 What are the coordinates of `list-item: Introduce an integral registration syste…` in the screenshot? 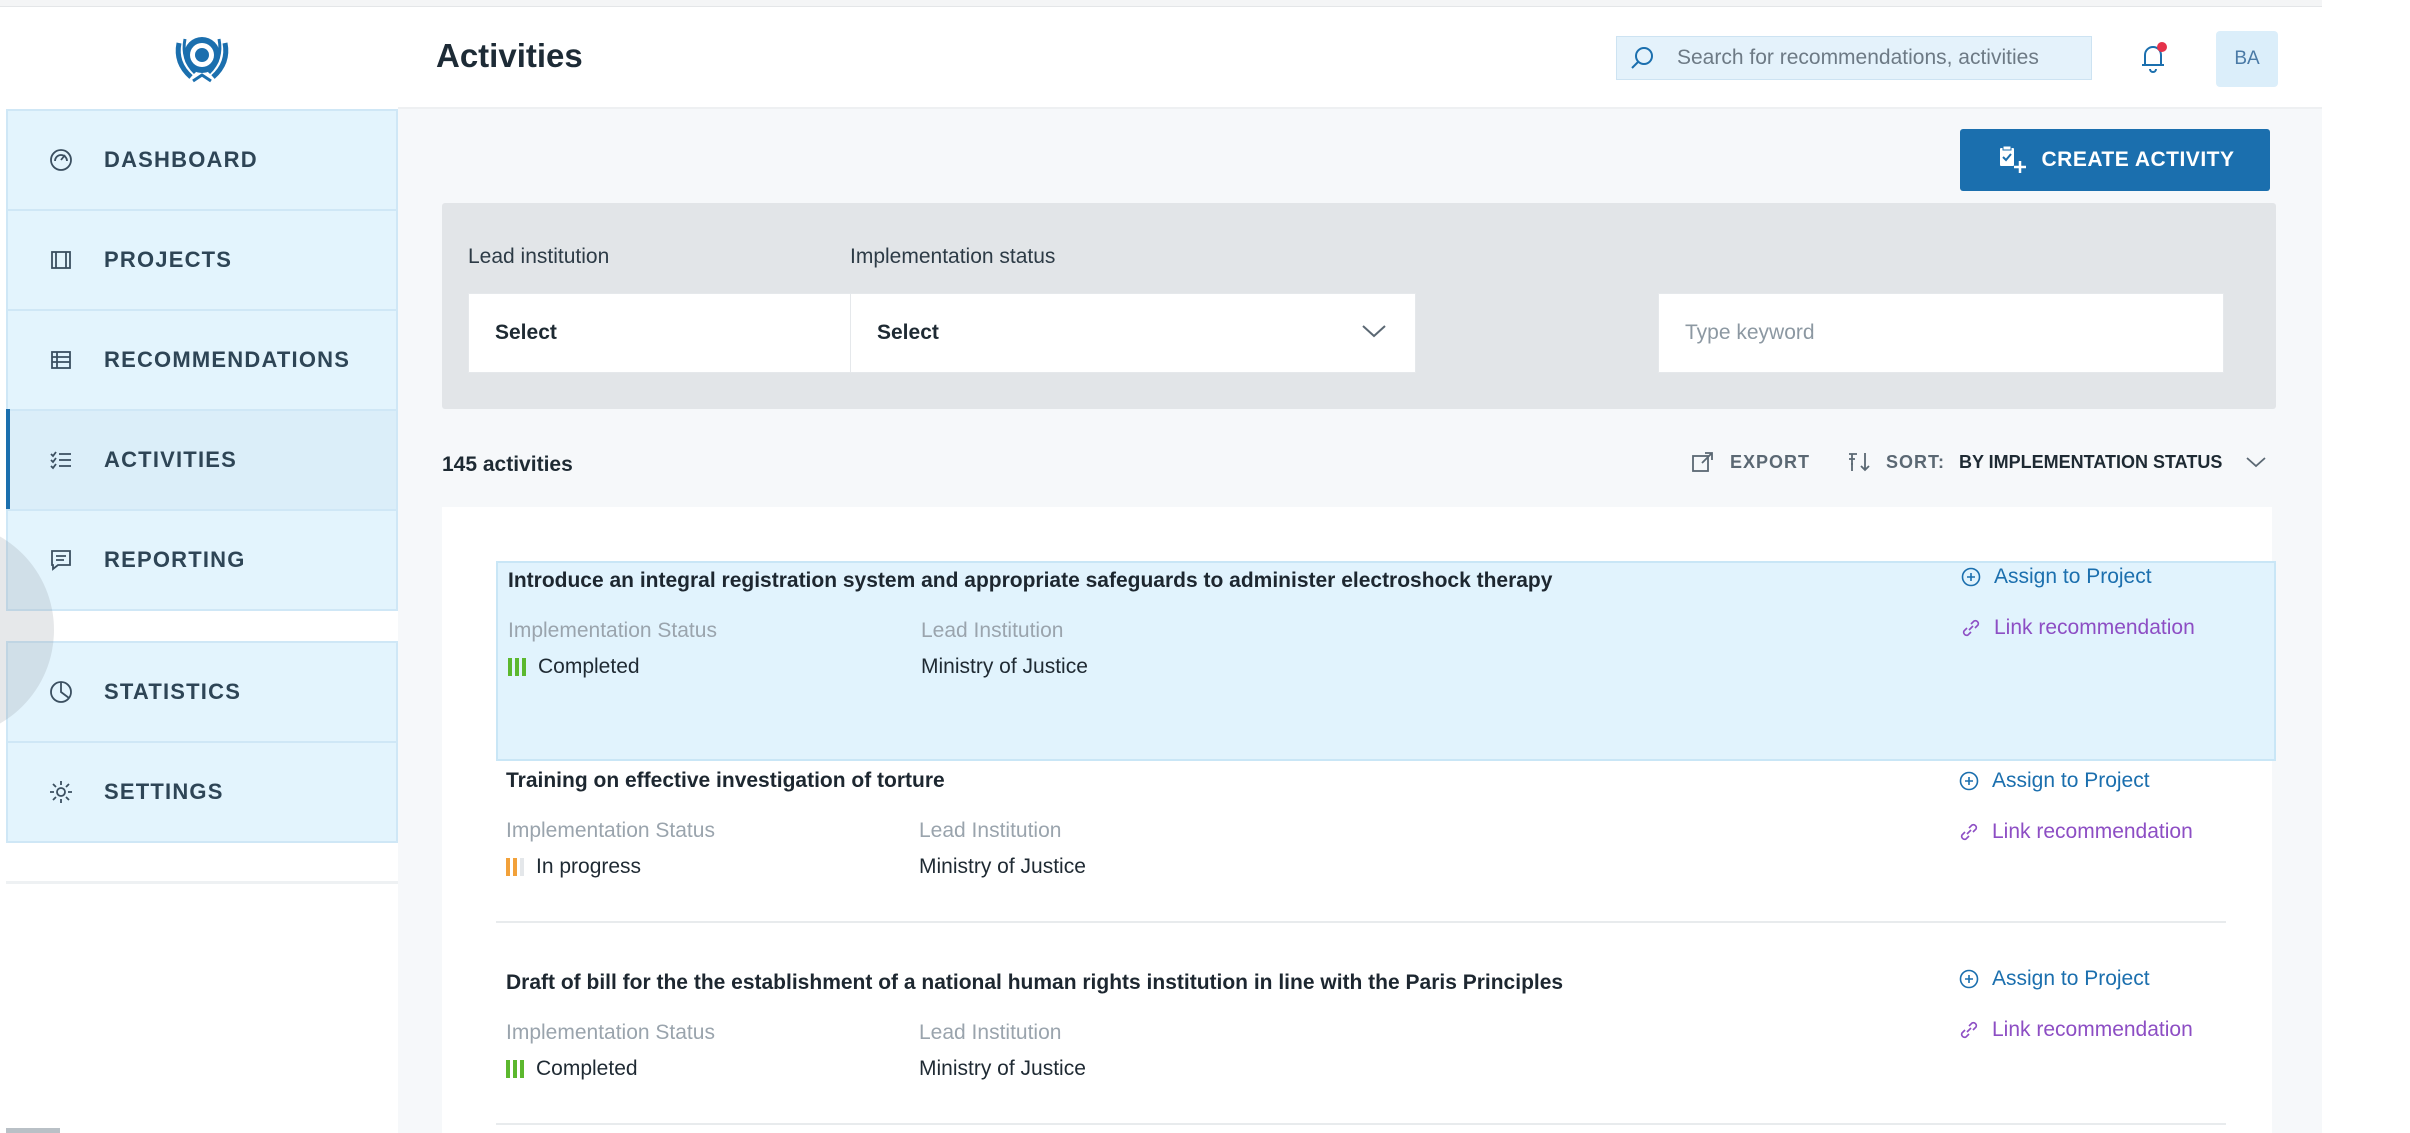 It's located at (1386, 661).